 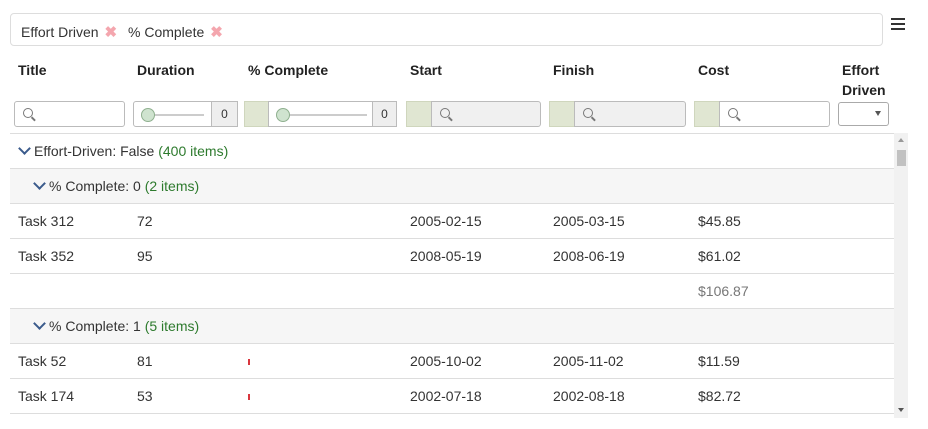 I want to click on group-by-bar: Effort Driven ✖ % Complete ✖, so click(x=446, y=29).